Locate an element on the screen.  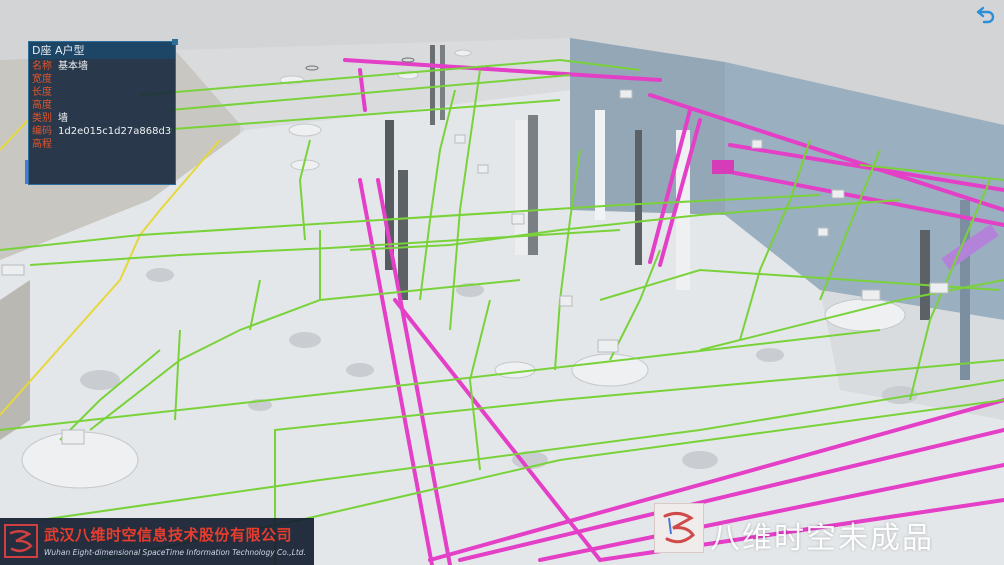
property-label: 高程 is located at coordinates (42, 144).